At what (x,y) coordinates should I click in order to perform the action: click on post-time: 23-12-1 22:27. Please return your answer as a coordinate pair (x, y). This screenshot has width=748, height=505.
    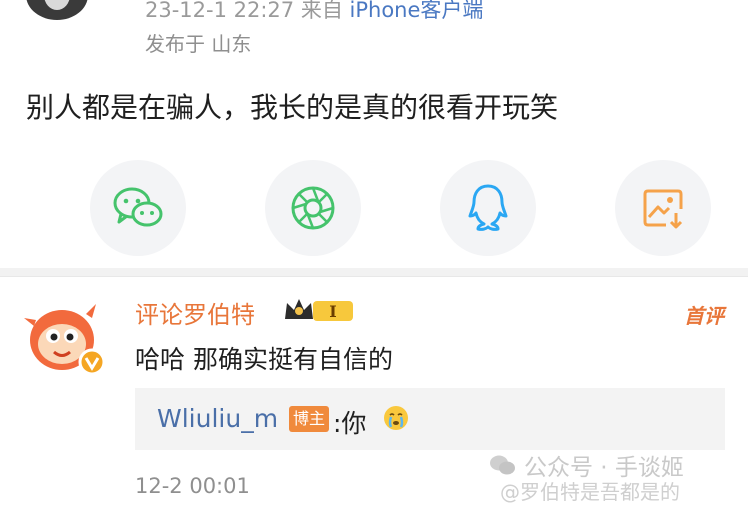
    Looking at the image, I should click on (220, 11).